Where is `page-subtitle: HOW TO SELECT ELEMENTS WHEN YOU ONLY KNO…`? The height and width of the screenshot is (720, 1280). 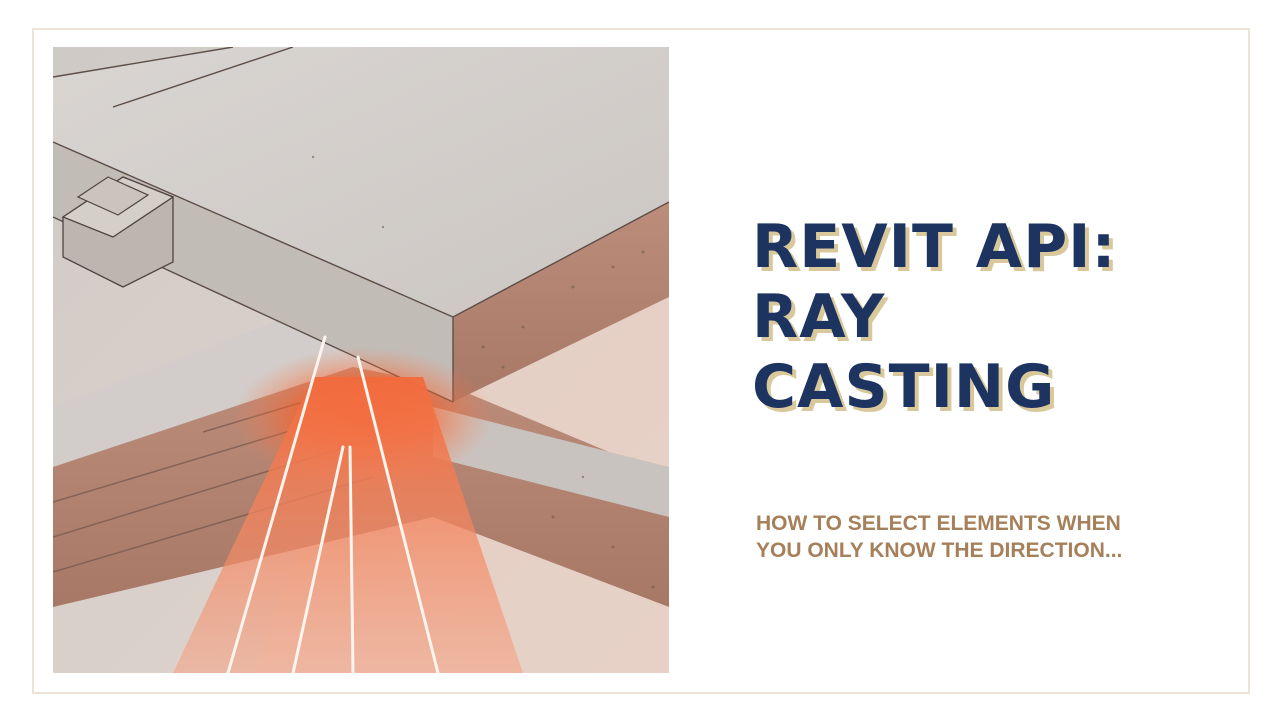 page-subtitle: HOW TO SELECT ELEMENTS WHEN YOU ONLY KNO… is located at coordinates (991, 537).